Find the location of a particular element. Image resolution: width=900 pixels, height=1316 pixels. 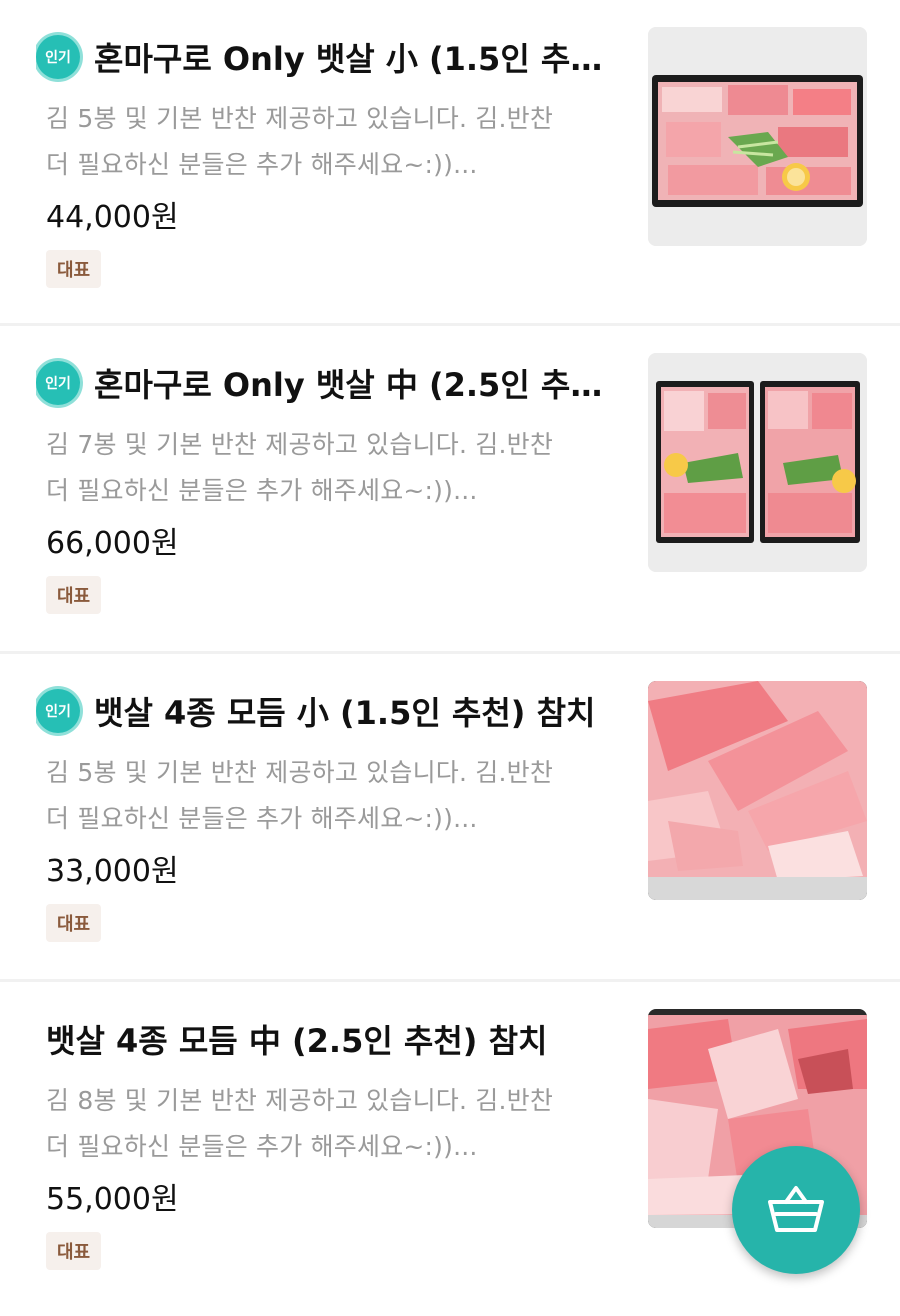

menu-item-description-line: 김 7봉 및 기본 반찬 제공하고 있습니다. 김.반찬 is located at coordinates (300, 444).